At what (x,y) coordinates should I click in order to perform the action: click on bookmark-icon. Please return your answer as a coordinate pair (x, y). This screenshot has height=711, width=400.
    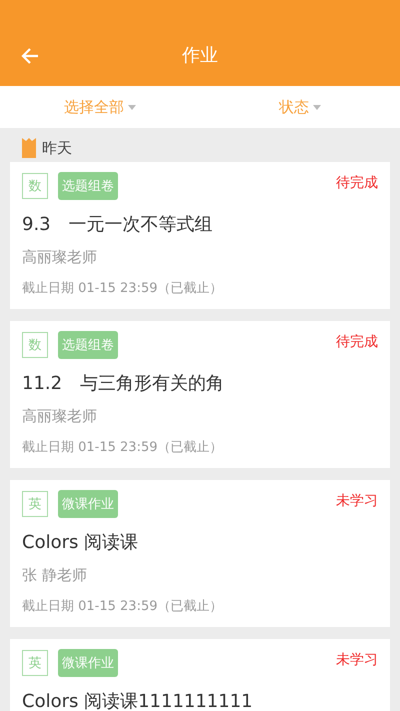
    Looking at the image, I should click on (29, 148).